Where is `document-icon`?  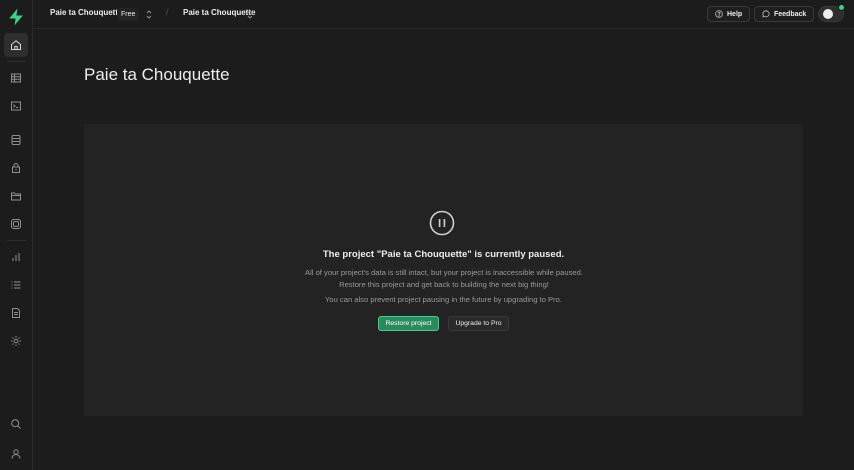
document-icon is located at coordinates (16, 313).